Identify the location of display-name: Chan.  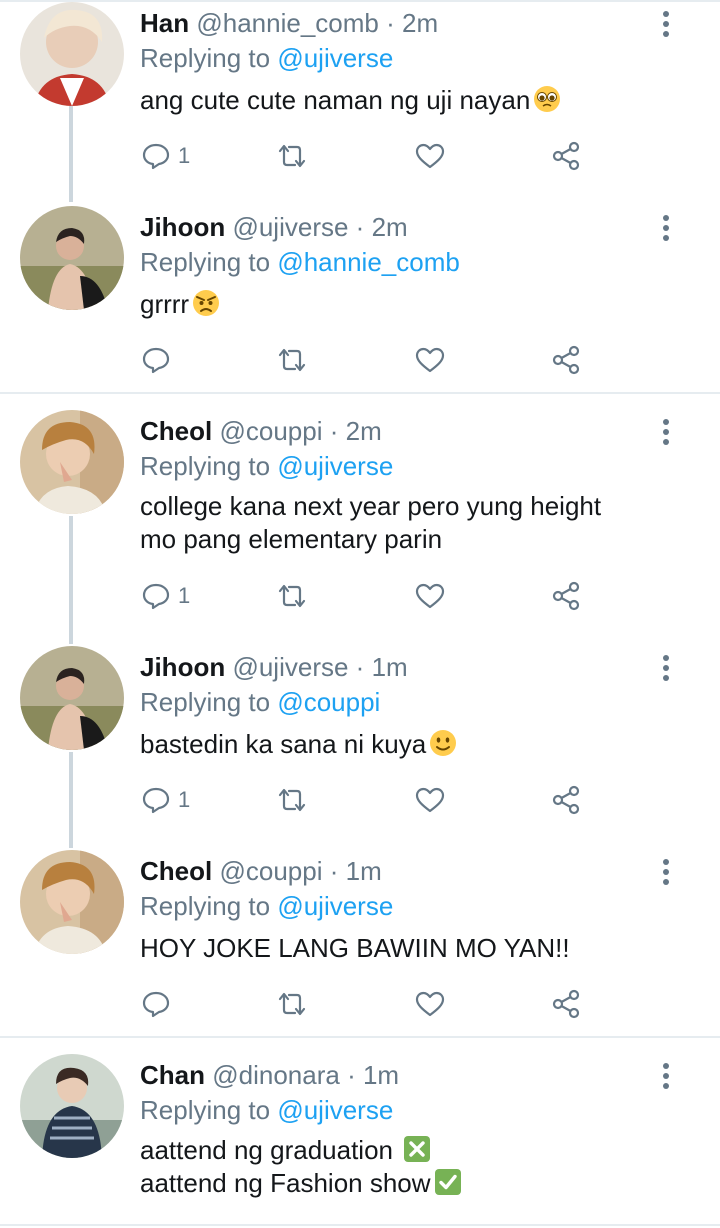
(172, 1075).